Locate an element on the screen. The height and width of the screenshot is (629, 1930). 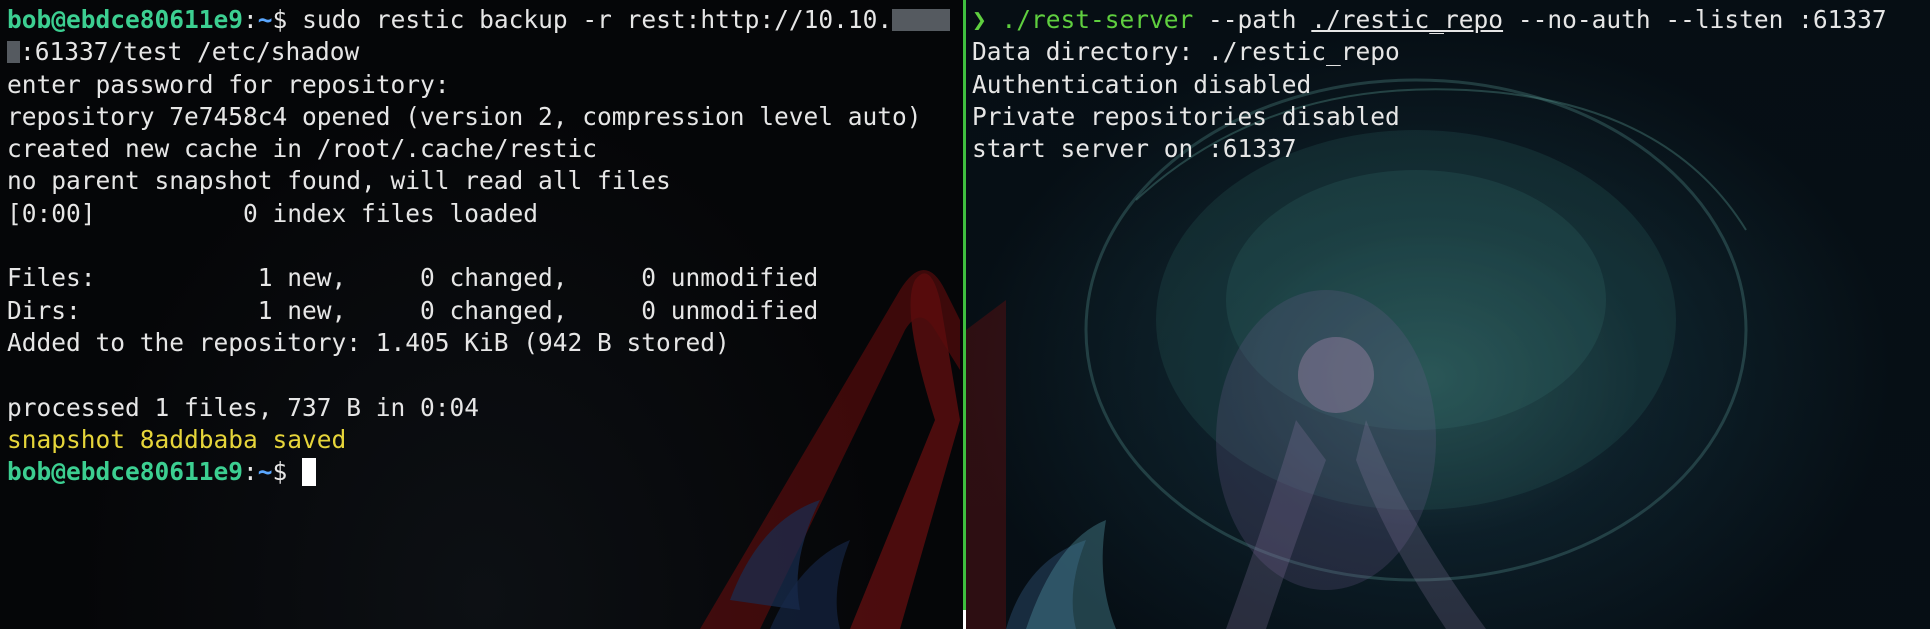
server-flags: --no-auth --listen :61337 is located at coordinates (1695, 19).